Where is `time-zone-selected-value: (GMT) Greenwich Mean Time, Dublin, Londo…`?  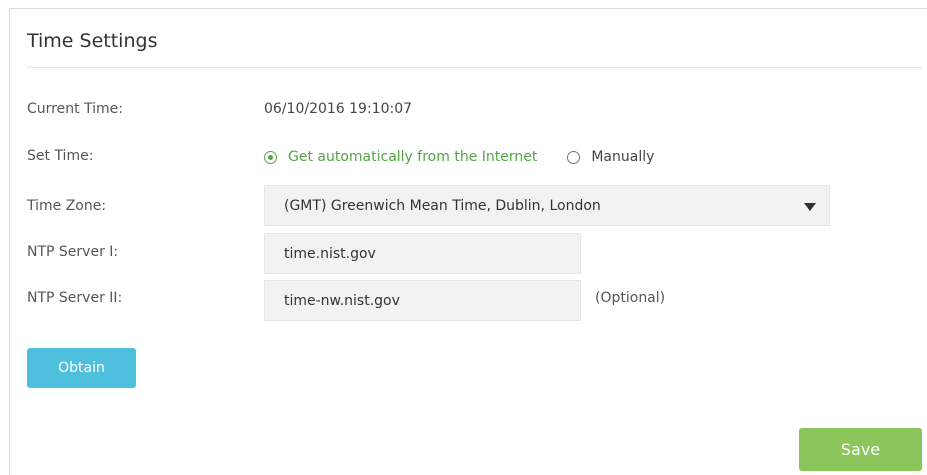
time-zone-selected-value: (GMT) Greenwich Mean Time, Dublin, Londo… is located at coordinates (442, 206).